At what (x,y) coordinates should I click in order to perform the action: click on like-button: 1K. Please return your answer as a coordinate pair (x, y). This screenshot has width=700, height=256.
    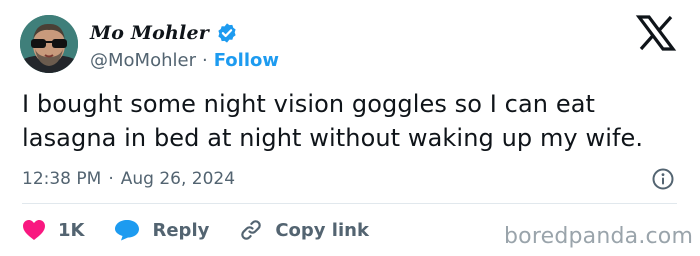
    Looking at the image, I should click on (53, 230).